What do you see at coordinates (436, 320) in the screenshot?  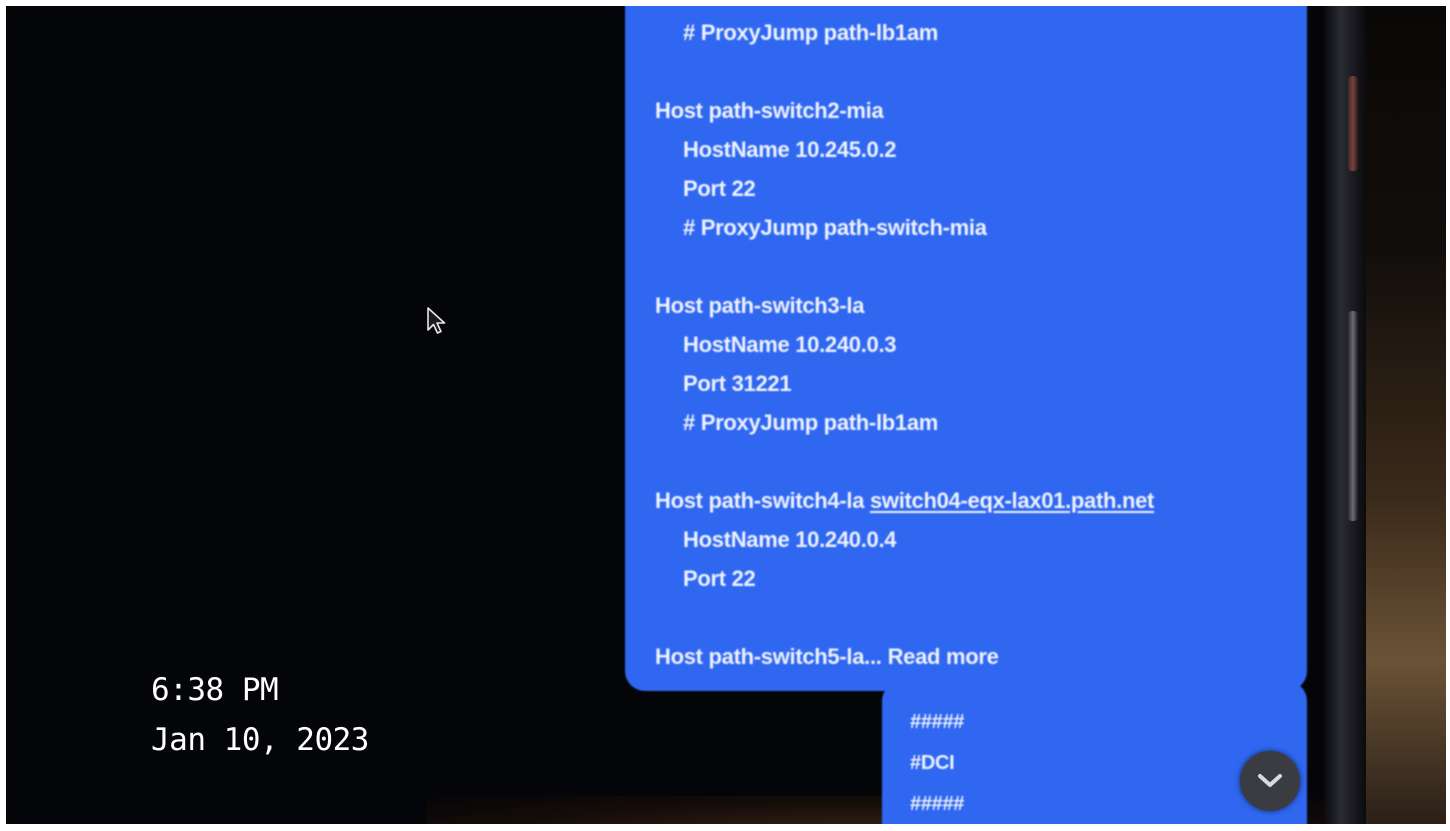 I see `mouse-pointer-icon` at bounding box center [436, 320].